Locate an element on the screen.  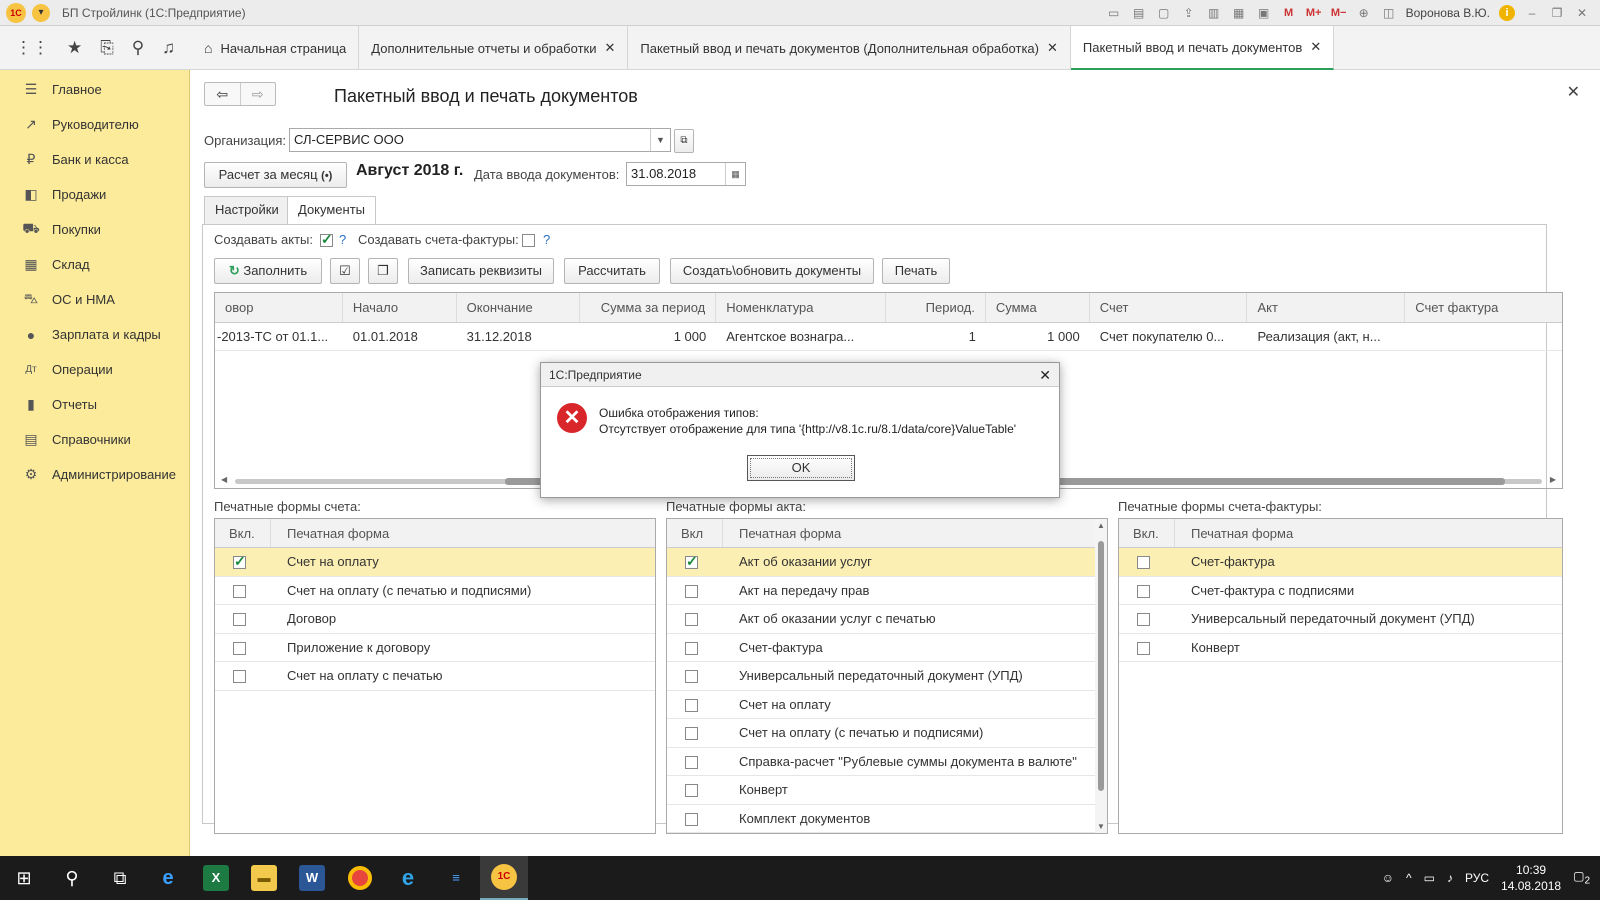
memory-m-icon: M is located at coordinates (1289, 13).